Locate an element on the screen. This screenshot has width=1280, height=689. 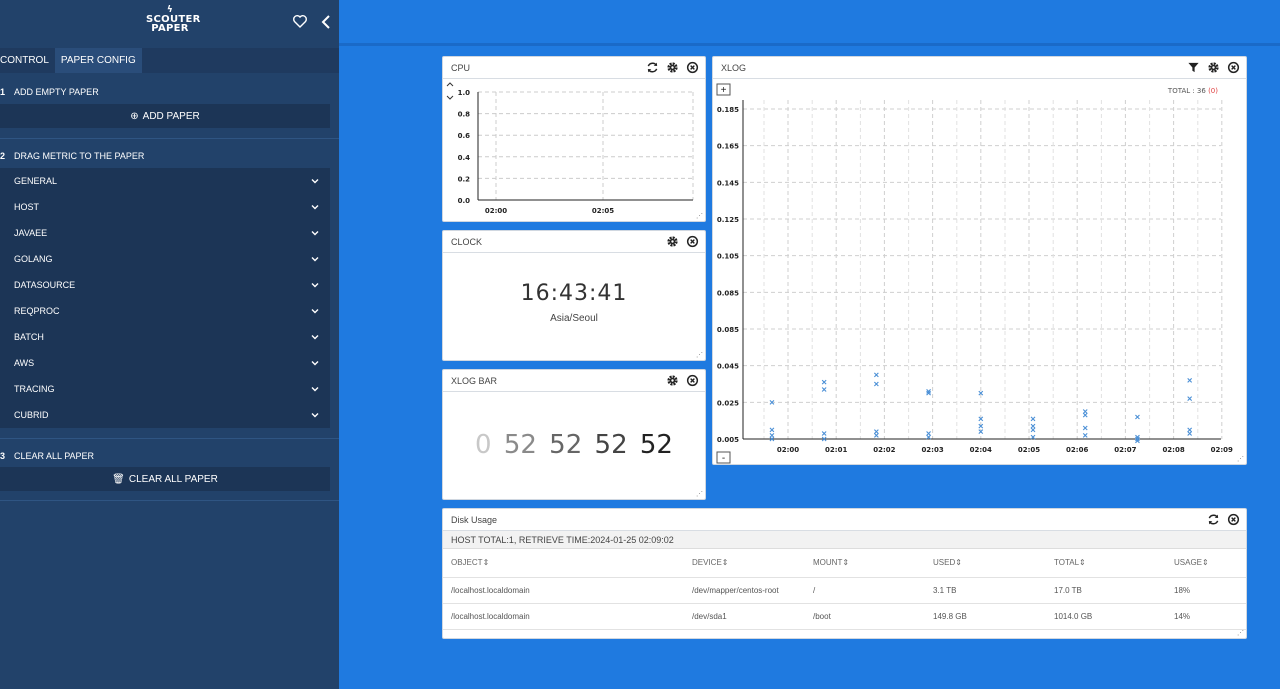
tab-control: CONTROL is located at coordinates (27, 60).